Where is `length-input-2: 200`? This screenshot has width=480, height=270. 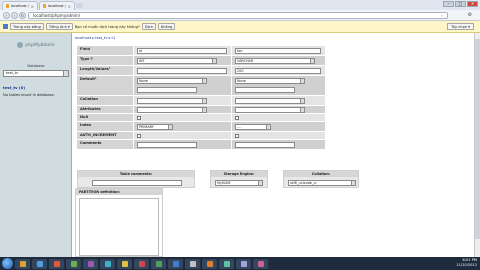
length-input-2: 200 is located at coordinates (278, 71).